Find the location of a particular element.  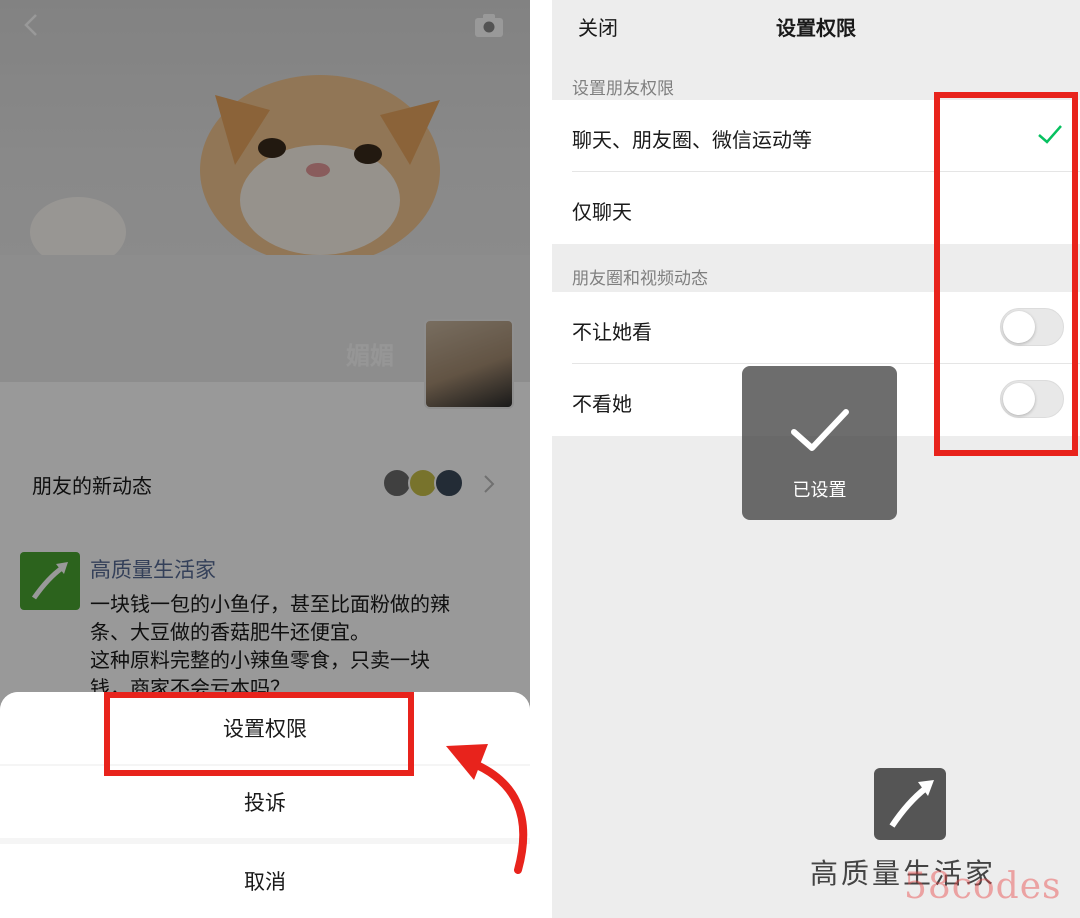

toast-text: 已设置 is located at coordinates (819, 490).